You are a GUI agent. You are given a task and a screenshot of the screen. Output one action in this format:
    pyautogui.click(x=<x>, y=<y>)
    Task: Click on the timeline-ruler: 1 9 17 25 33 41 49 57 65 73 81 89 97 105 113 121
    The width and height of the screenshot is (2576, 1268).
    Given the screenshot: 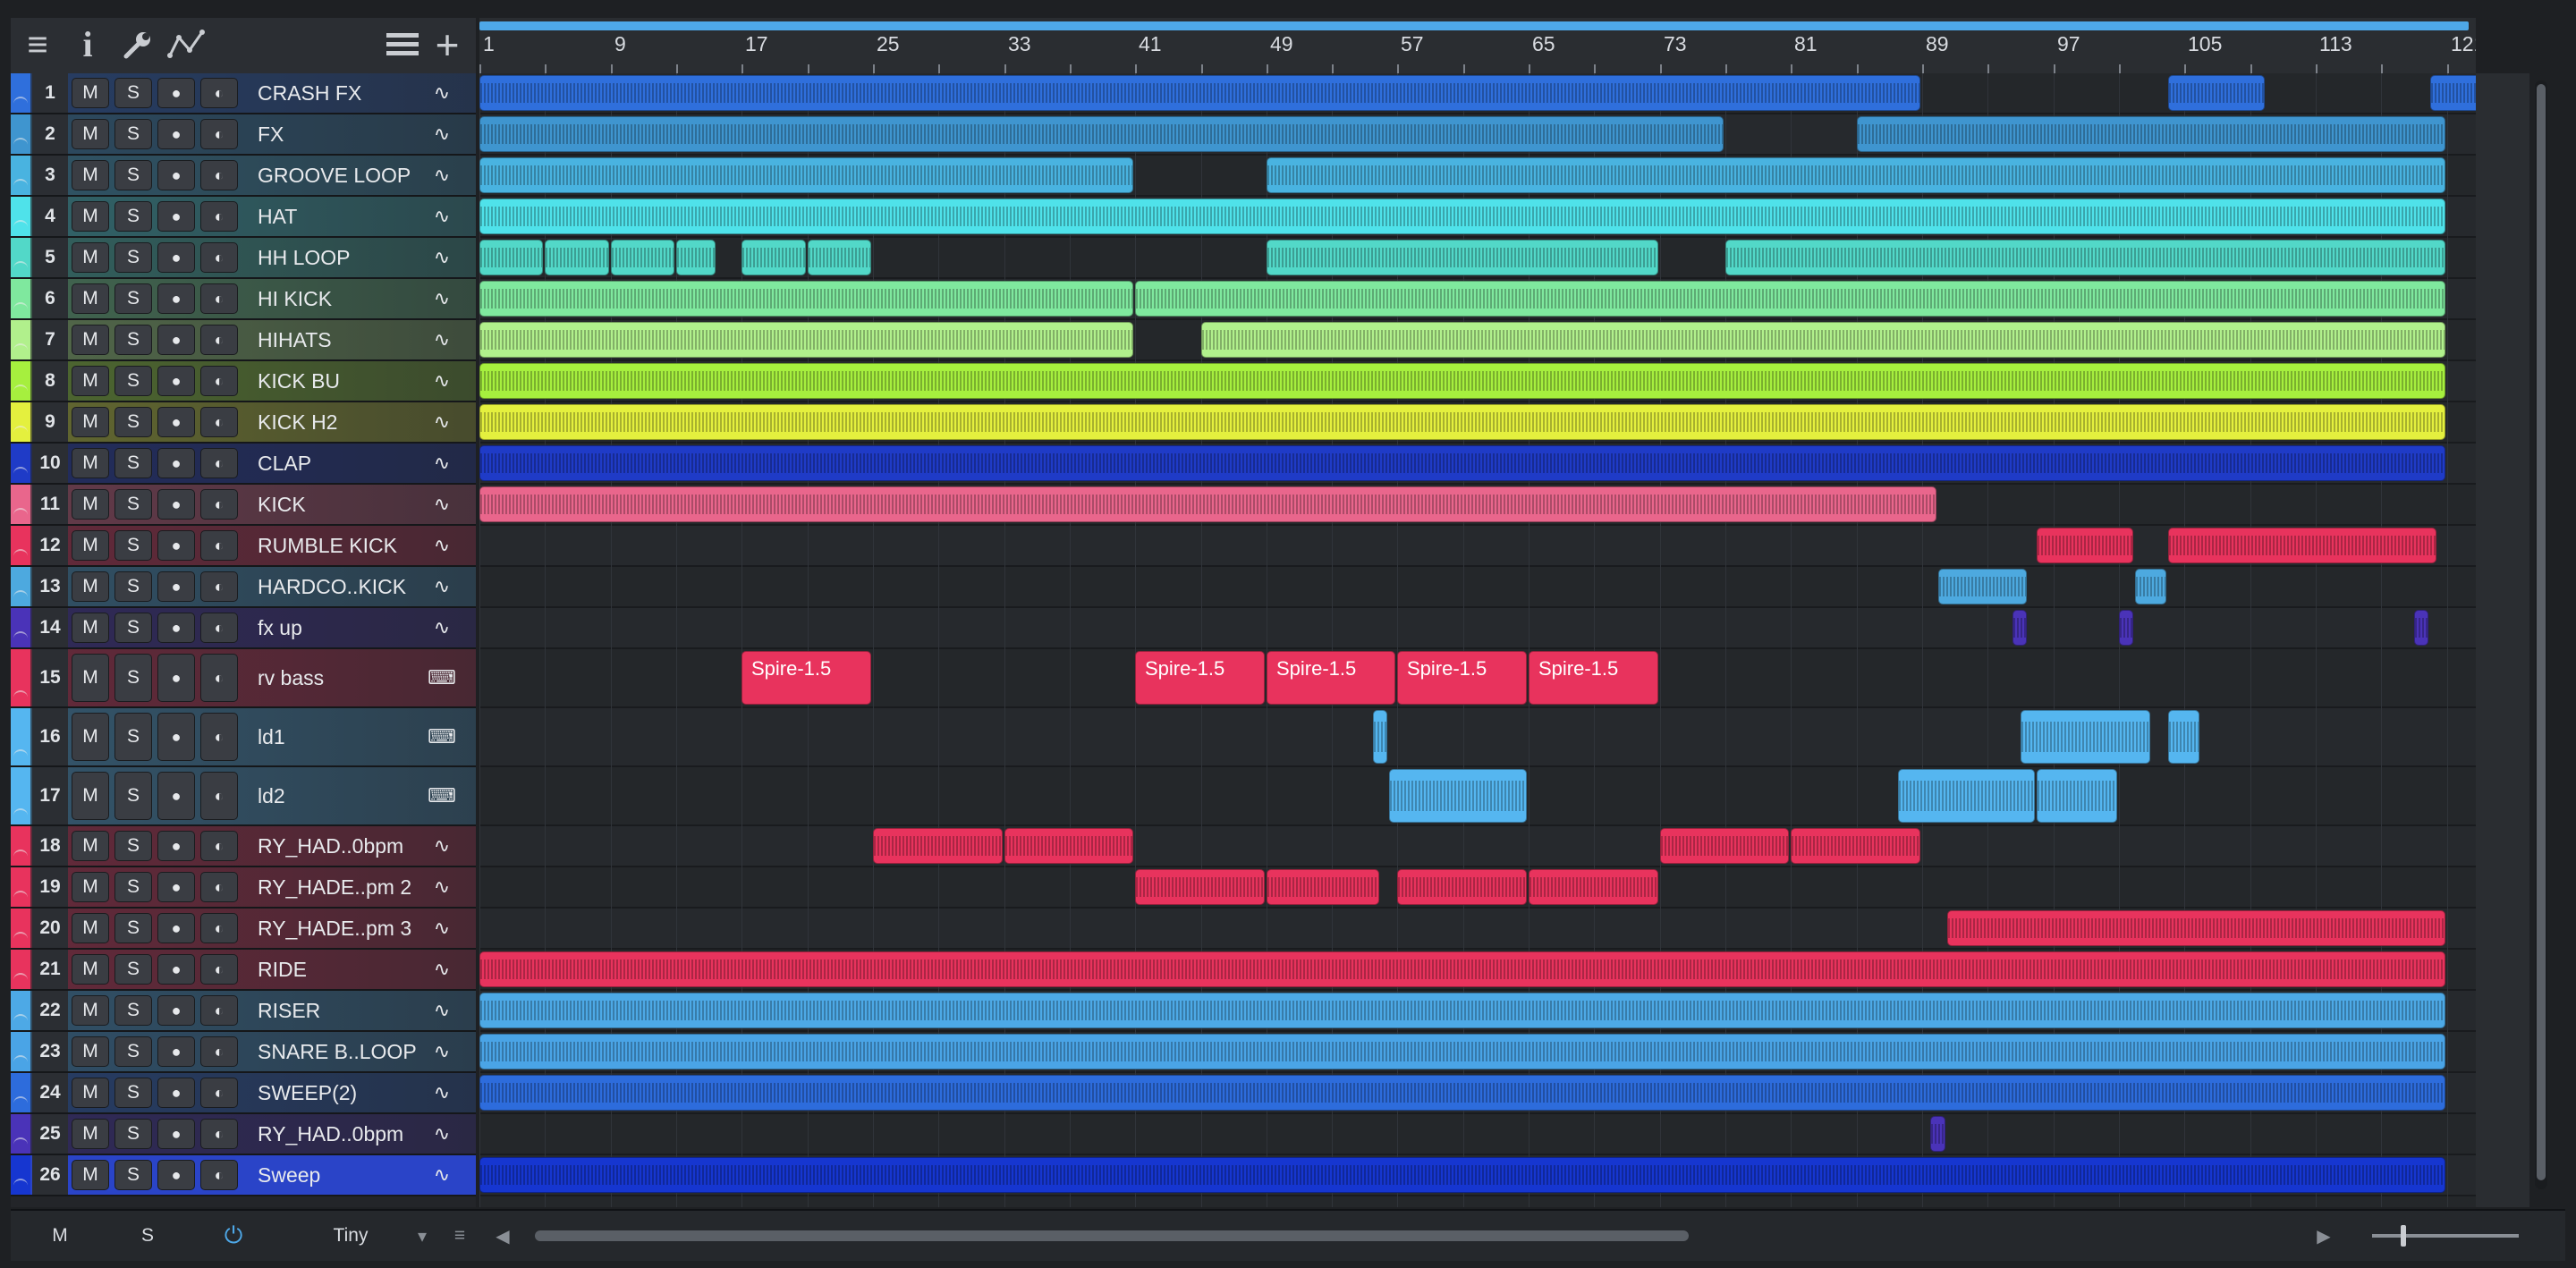 What is the action you would take?
    pyautogui.click(x=1477, y=46)
    